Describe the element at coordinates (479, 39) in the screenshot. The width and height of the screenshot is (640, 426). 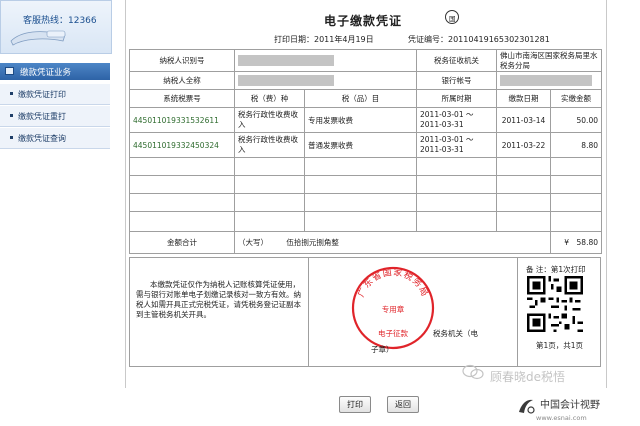
I see `voucher-number: 凭证编号：20110419165302301281` at that location.